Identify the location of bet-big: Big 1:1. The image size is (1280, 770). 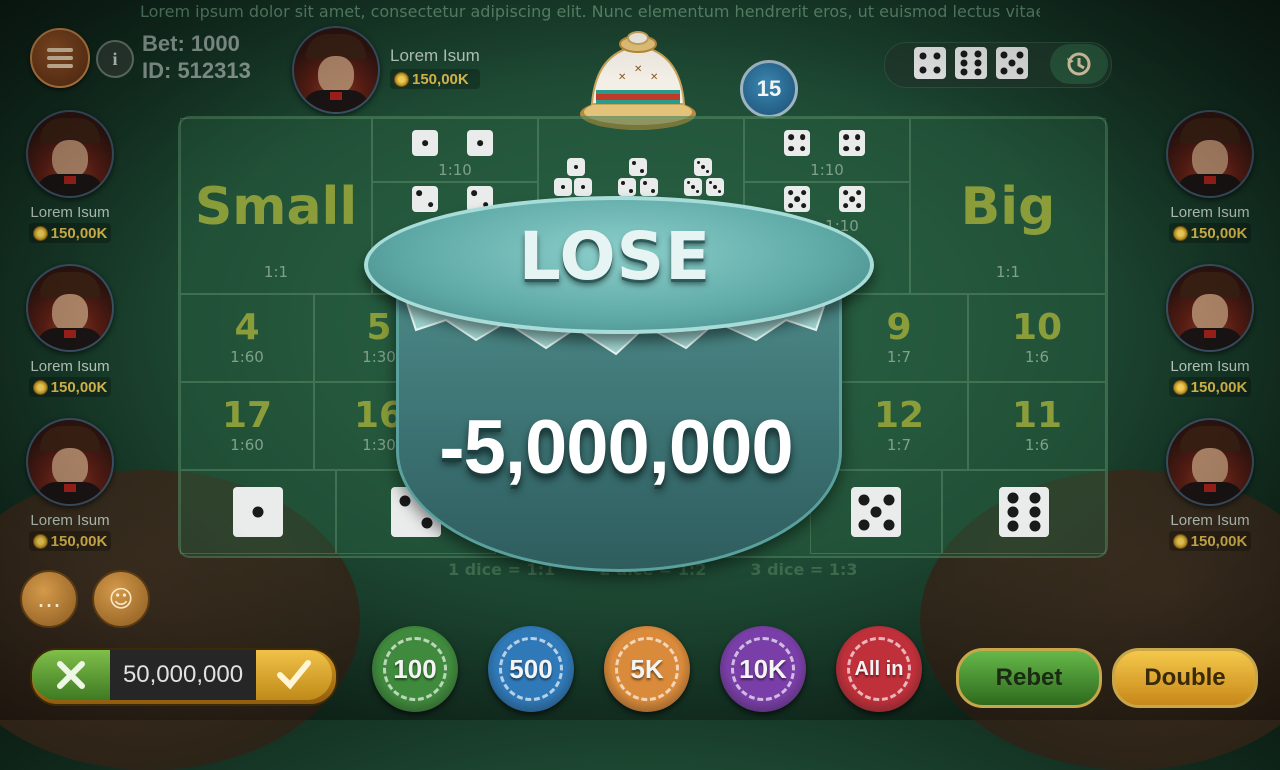
(1008, 206).